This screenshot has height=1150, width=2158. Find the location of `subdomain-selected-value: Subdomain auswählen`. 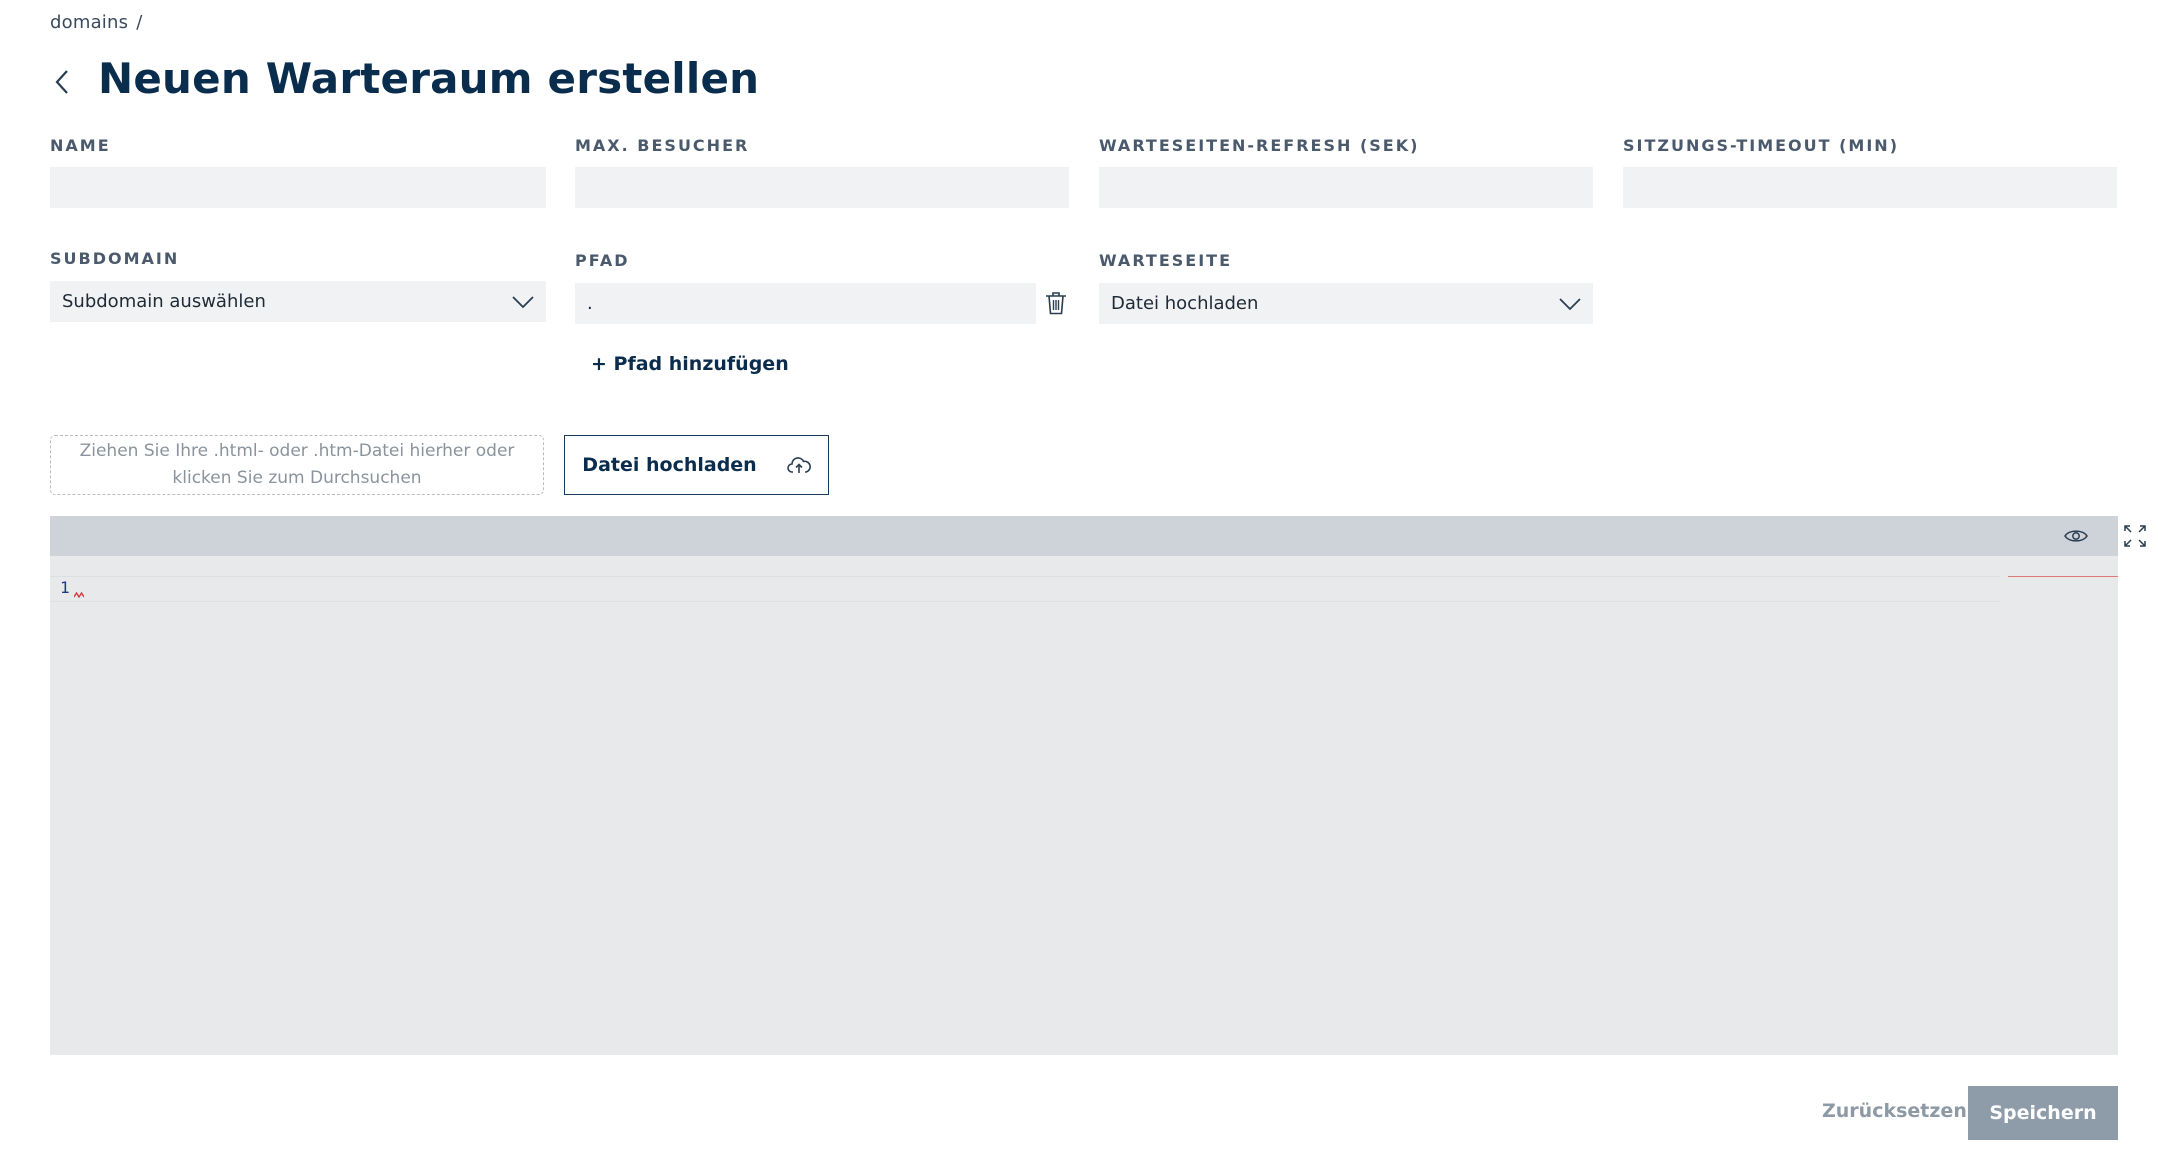

subdomain-selected-value: Subdomain auswählen is located at coordinates (164, 301).